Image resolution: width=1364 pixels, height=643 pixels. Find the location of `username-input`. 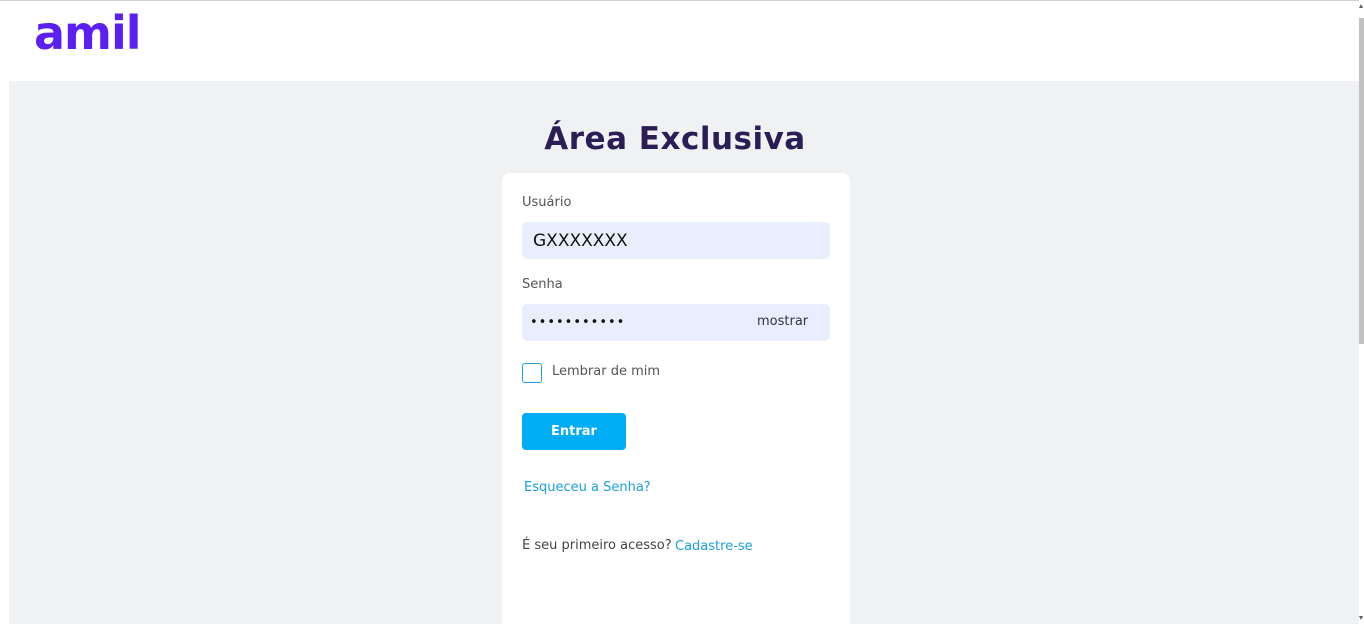

username-input is located at coordinates (676, 240).